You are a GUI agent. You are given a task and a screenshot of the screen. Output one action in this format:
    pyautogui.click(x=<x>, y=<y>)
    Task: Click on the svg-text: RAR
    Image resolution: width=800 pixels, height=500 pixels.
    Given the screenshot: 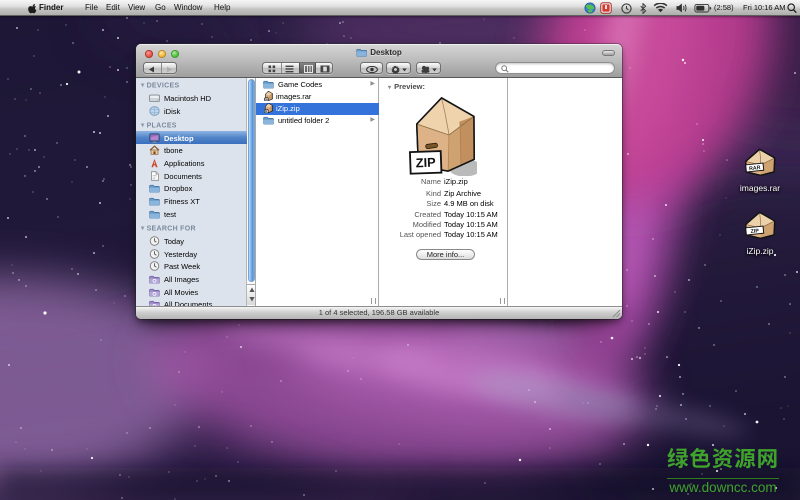 What is the action you would take?
    pyautogui.click(x=754, y=168)
    